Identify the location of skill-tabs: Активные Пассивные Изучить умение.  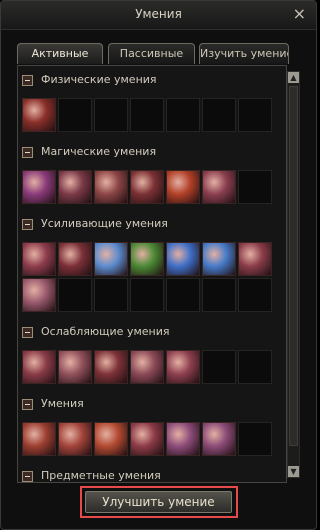
(153, 54).